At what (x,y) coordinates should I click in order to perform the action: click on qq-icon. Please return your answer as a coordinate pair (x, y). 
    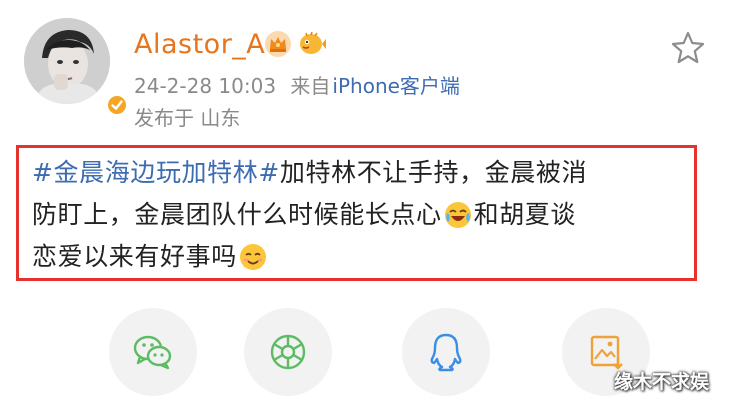
    Looking at the image, I should click on (446, 352).